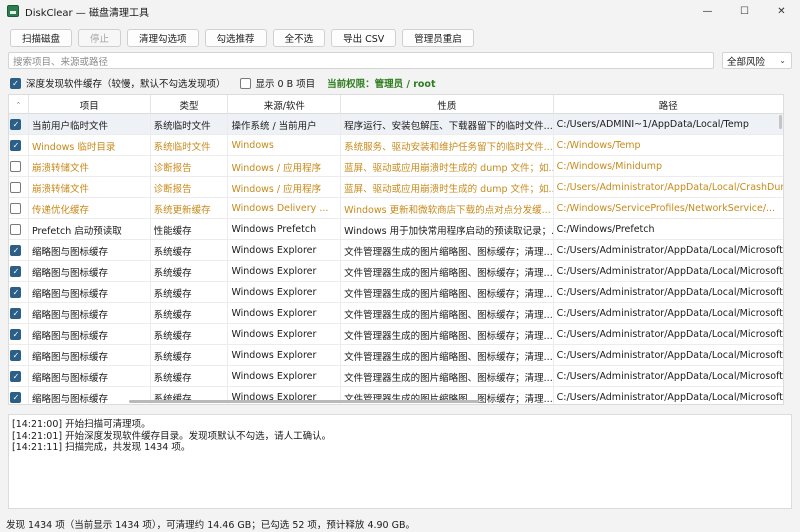 This screenshot has width=800, height=532. What do you see at coordinates (447, 104) in the screenshot?
I see `column-header-nature: 性质` at bounding box center [447, 104].